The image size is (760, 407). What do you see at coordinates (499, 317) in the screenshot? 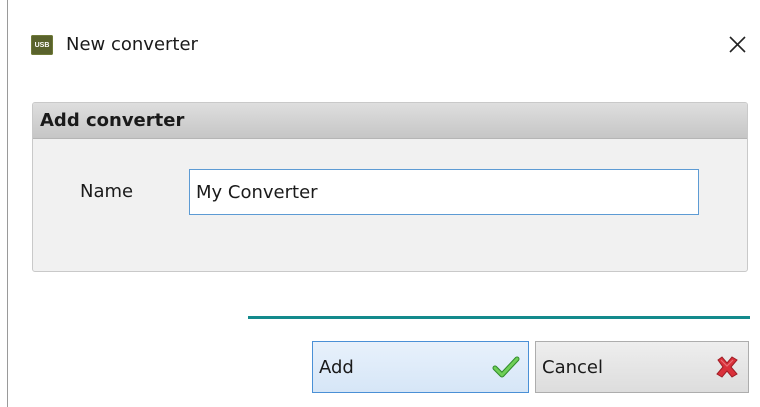
I see `separator-line` at bounding box center [499, 317].